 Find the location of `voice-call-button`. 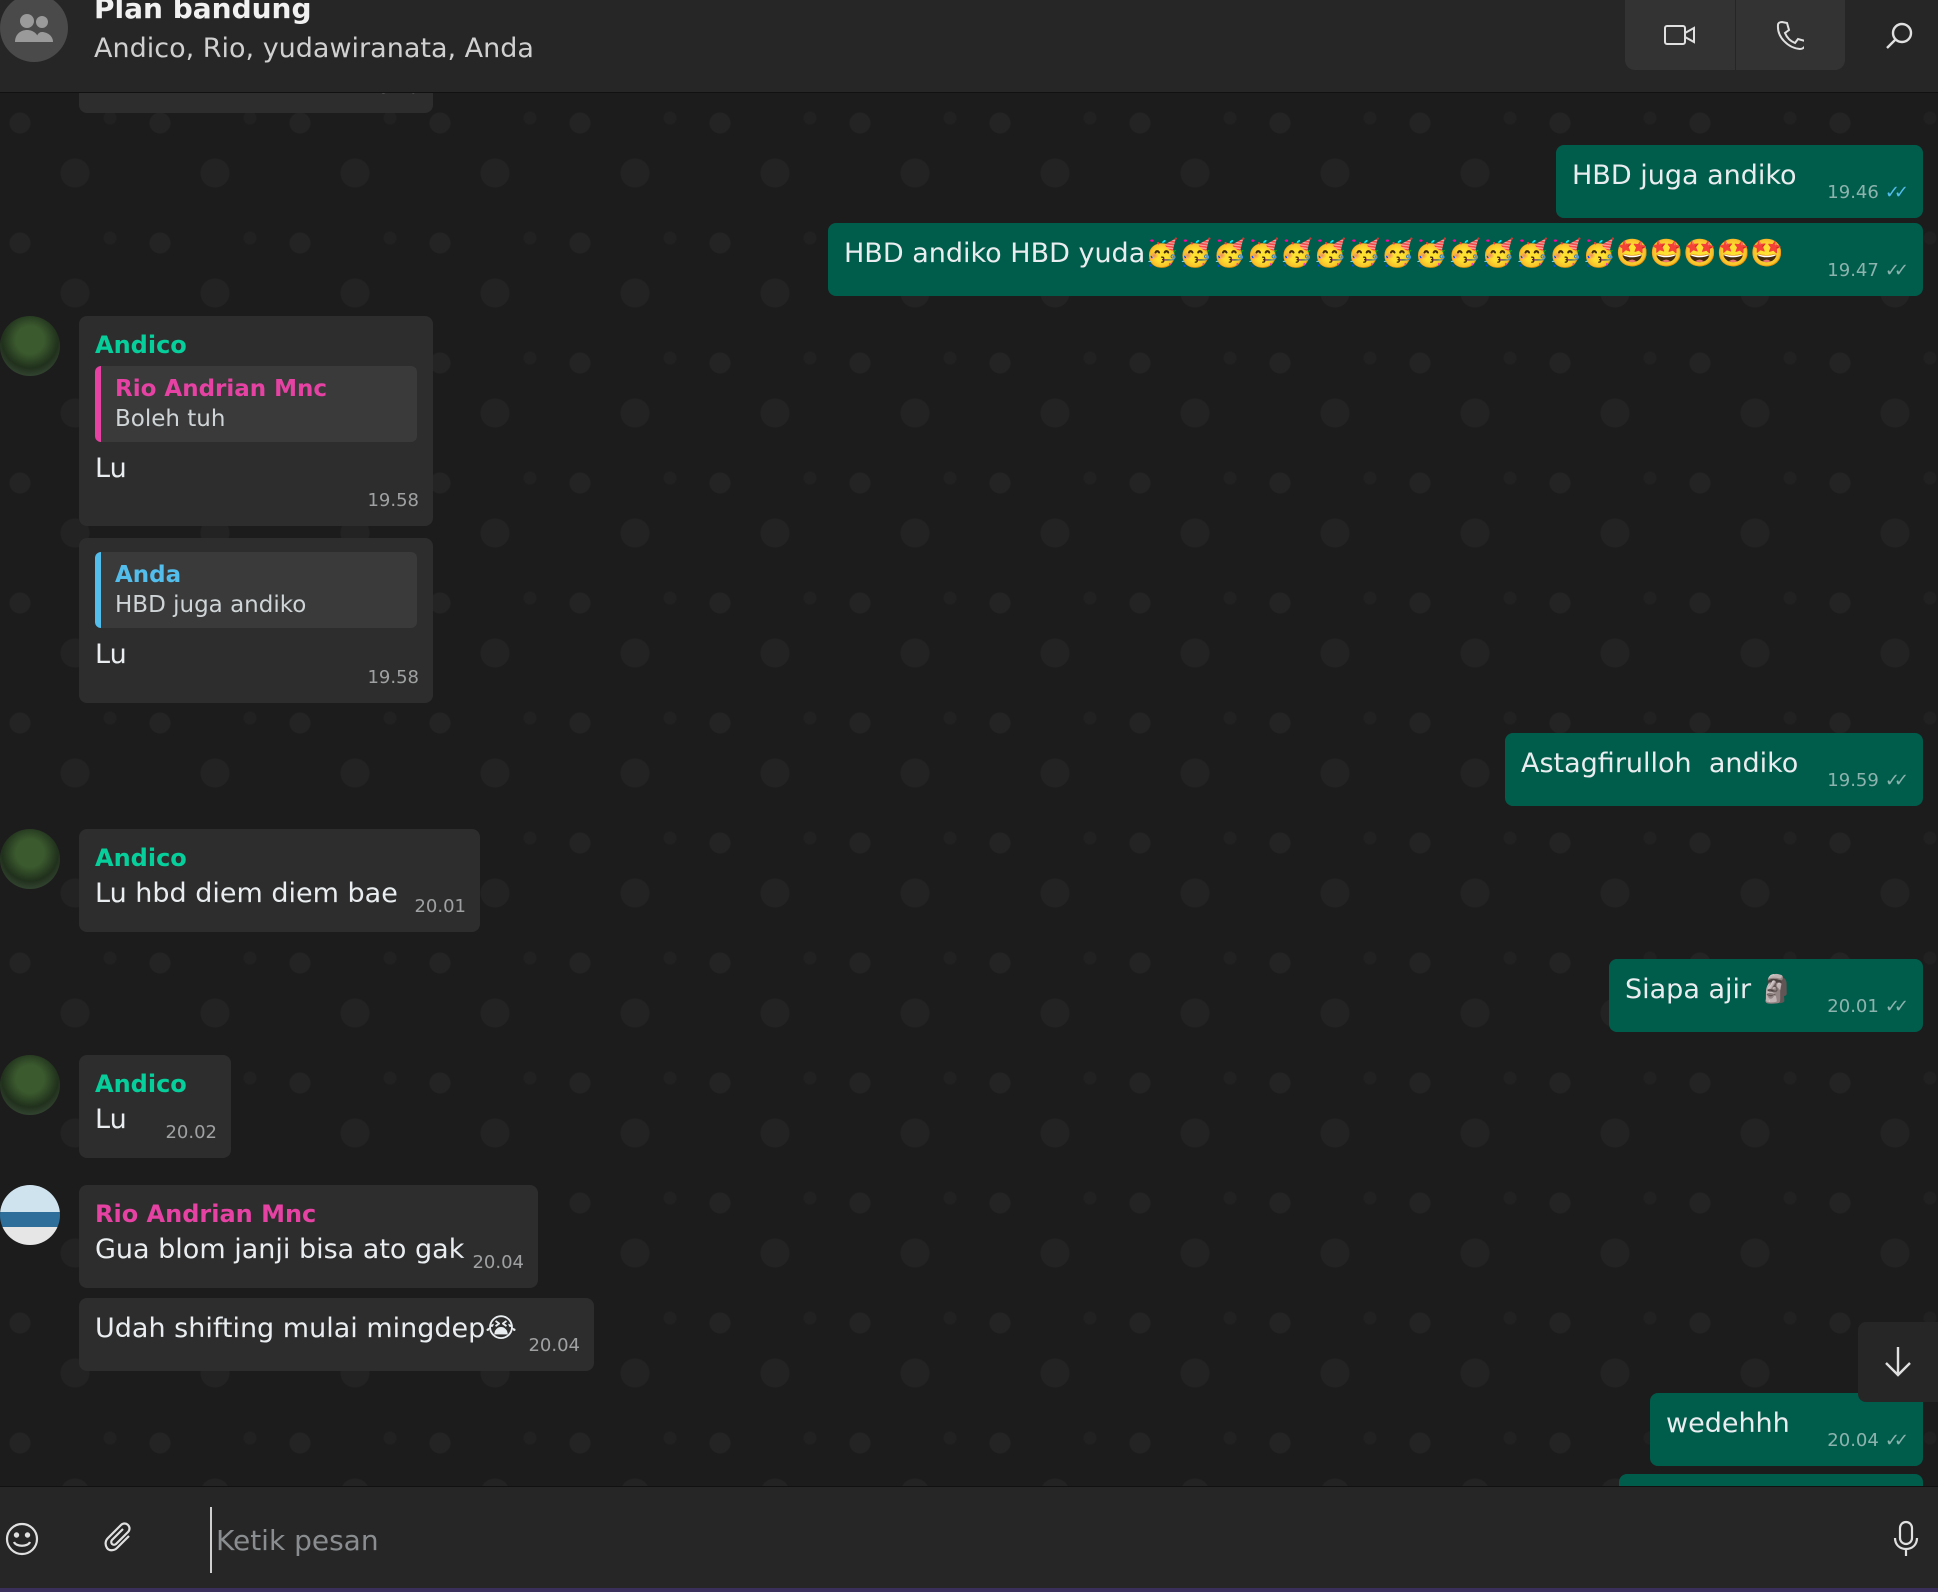

voice-call-button is located at coordinates (1791, 35).